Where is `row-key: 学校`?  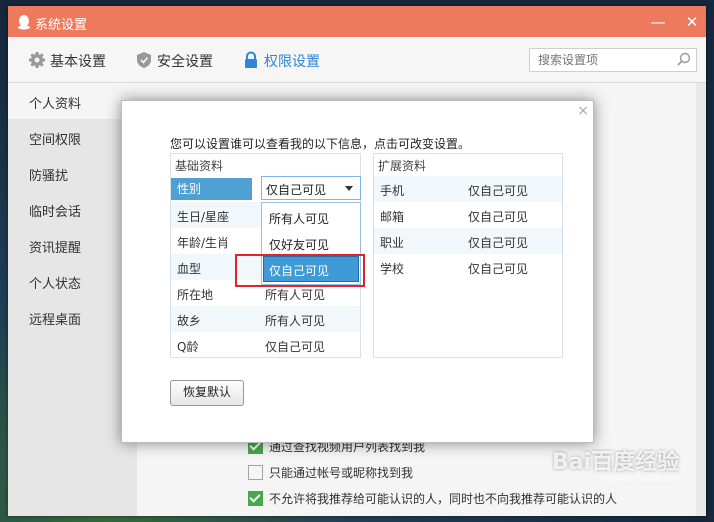 row-key: 学校 is located at coordinates (392, 269).